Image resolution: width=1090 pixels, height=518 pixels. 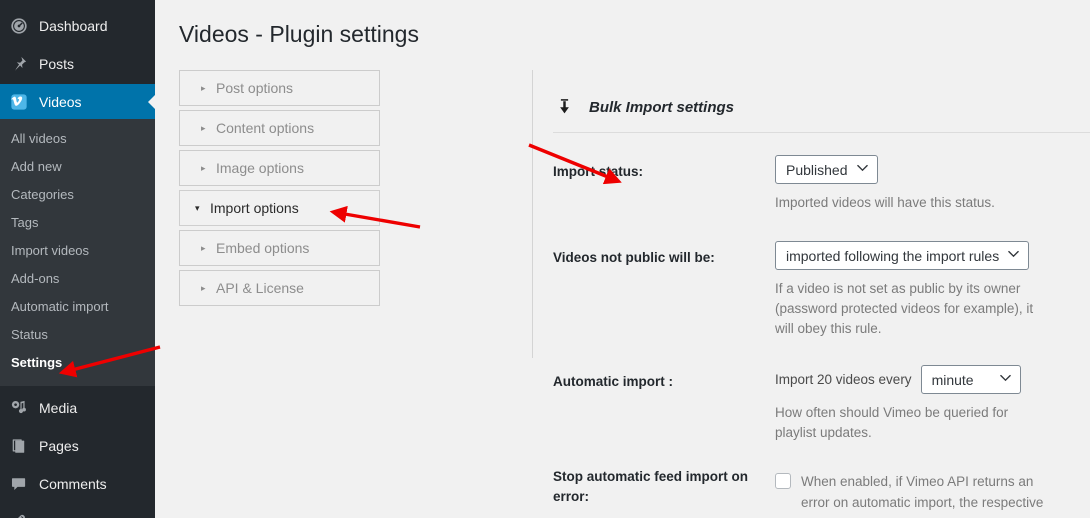 I want to click on sidebar-item-add-ons: Add-ons, so click(x=77, y=279).